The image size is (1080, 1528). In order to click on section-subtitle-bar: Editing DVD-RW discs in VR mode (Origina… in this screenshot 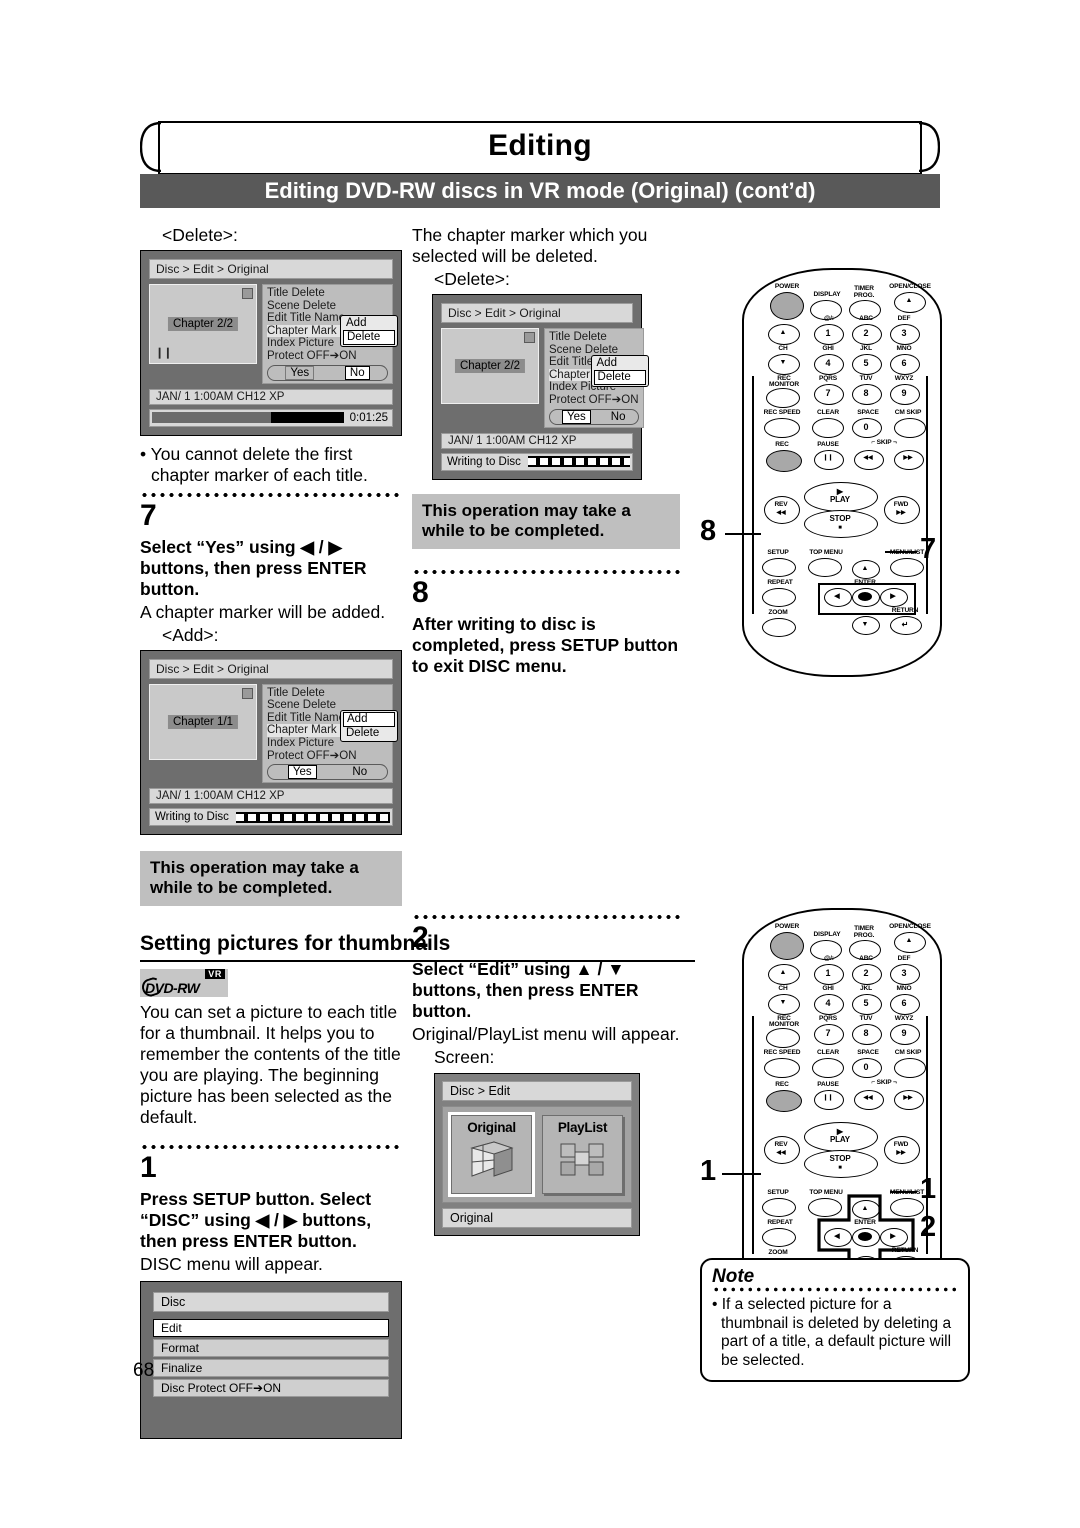, I will do `click(540, 191)`.